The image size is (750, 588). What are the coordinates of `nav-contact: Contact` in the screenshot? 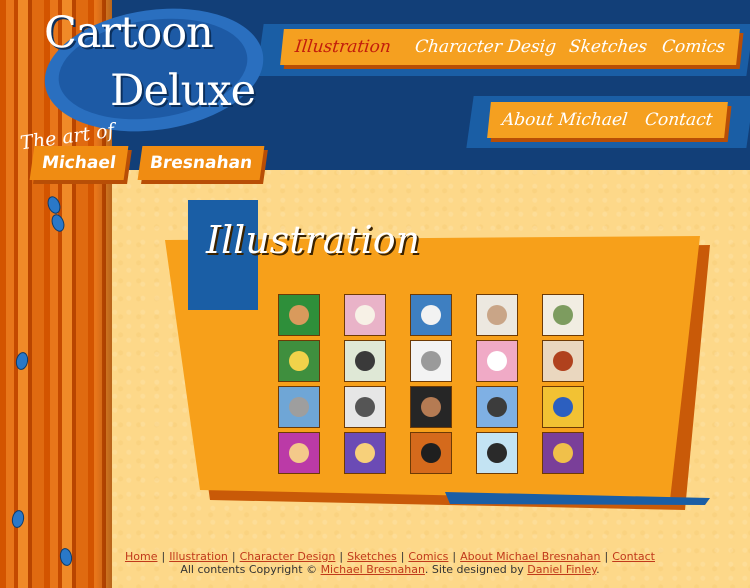 It's located at (679, 120).